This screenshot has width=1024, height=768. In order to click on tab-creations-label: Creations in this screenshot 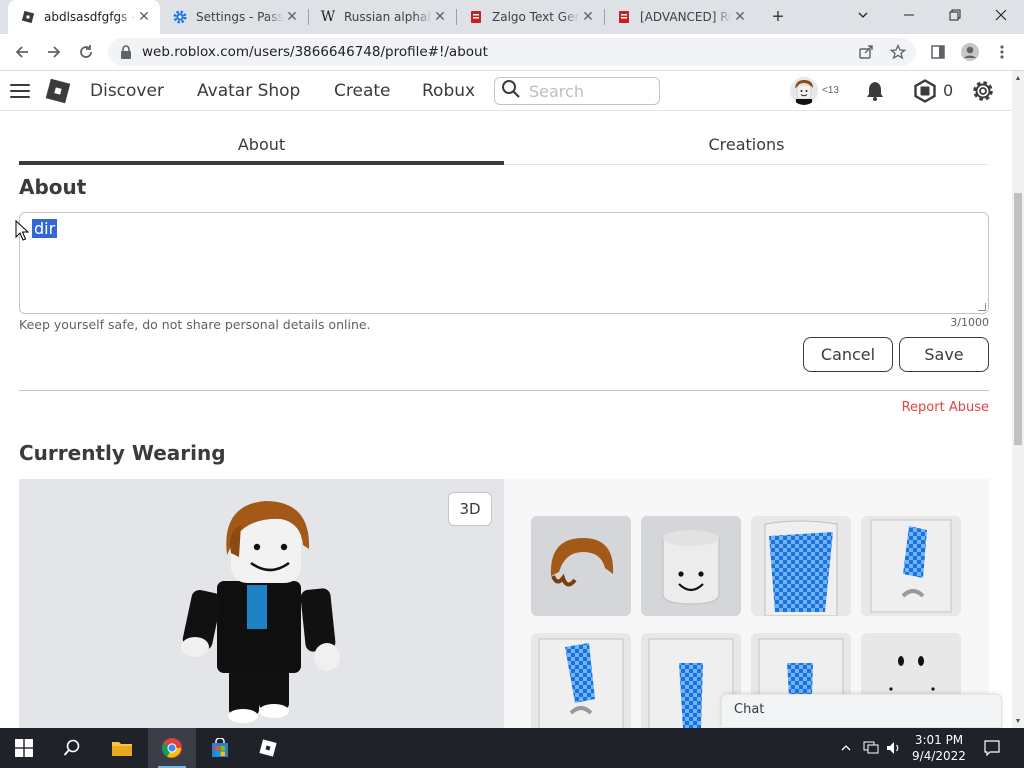, I will do `click(746, 144)`.